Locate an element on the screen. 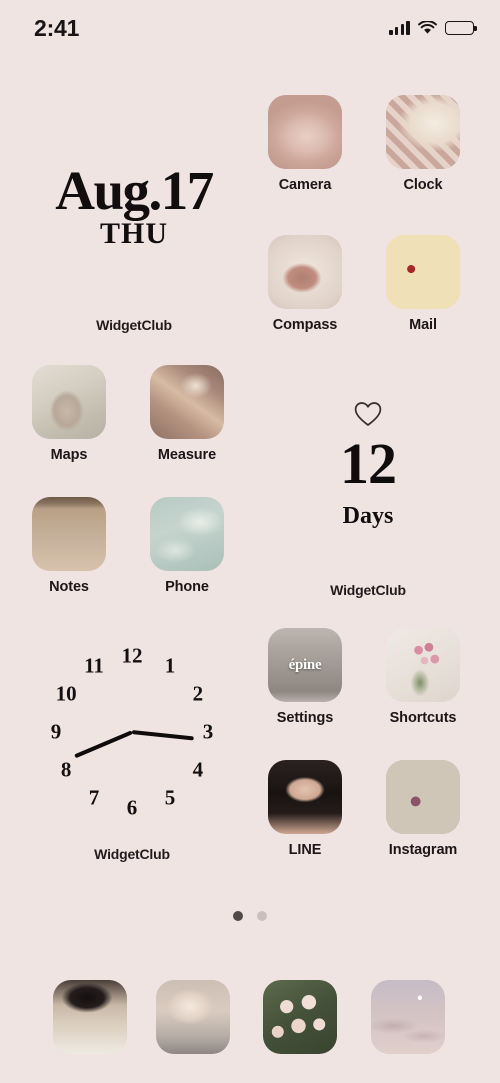 The image size is (500, 1083). status-bar-clock: 2:41 is located at coordinates (57, 27).